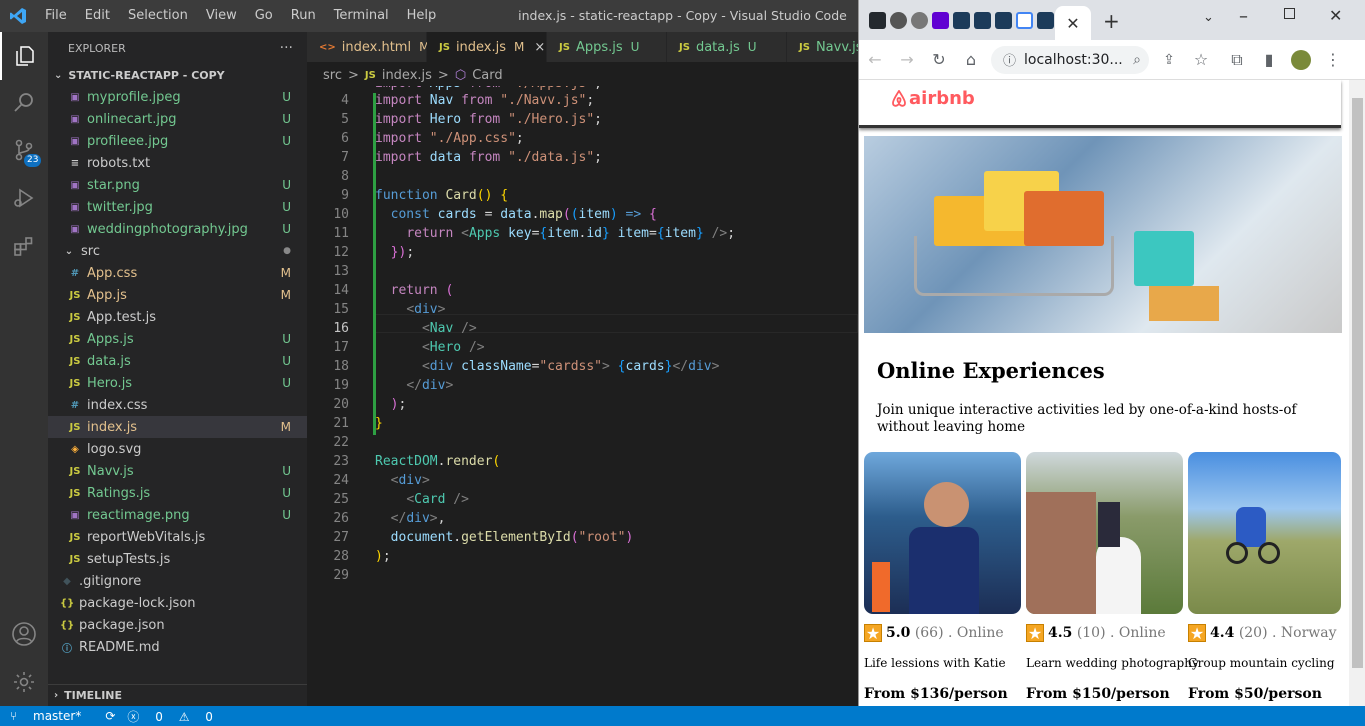  Describe the element at coordinates (1335, 15) in the screenshot. I see `close-window-icon: ✕` at that location.